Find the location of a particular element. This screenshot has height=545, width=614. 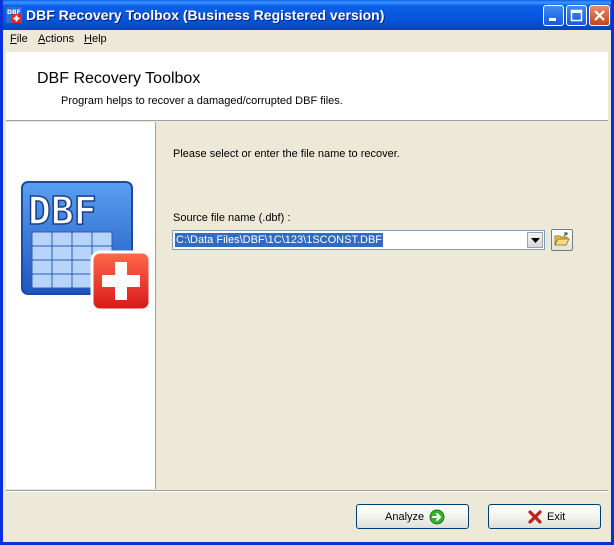

analyze-button: Analyze is located at coordinates (412, 516).